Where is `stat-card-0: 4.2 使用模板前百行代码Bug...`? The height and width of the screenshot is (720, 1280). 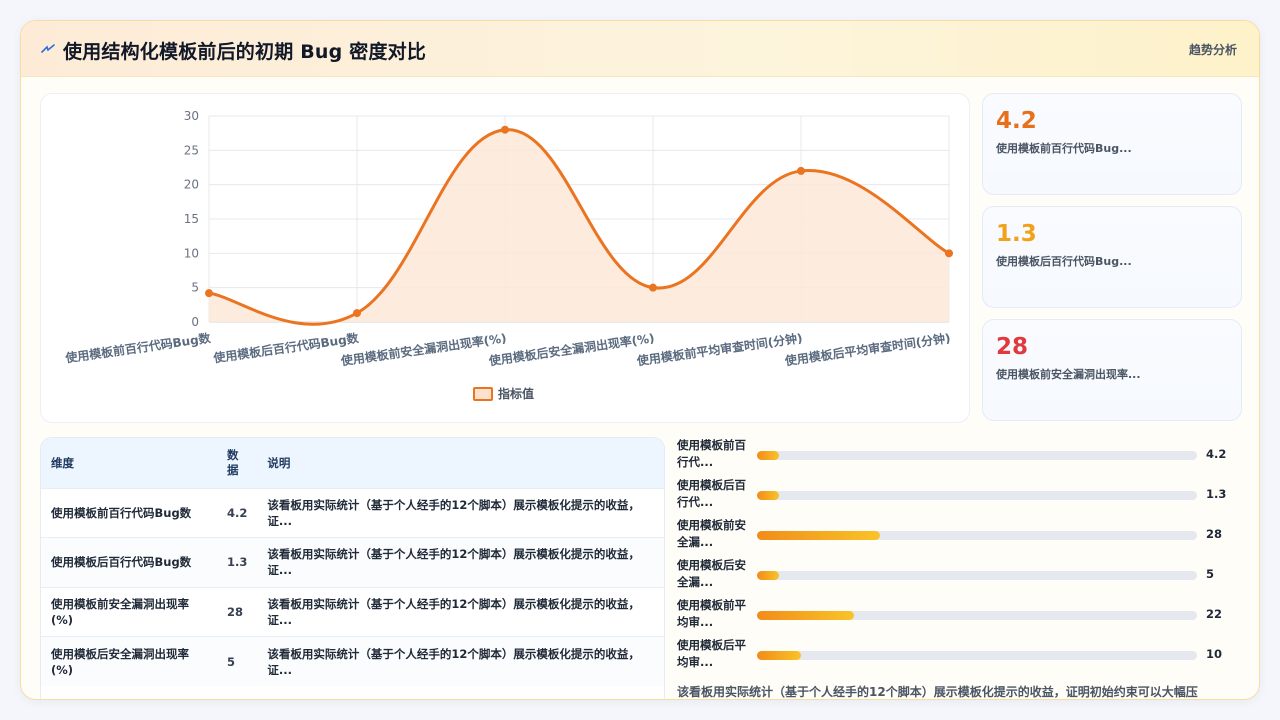 stat-card-0: 4.2 使用模板前百行代码Bug... is located at coordinates (1112, 144).